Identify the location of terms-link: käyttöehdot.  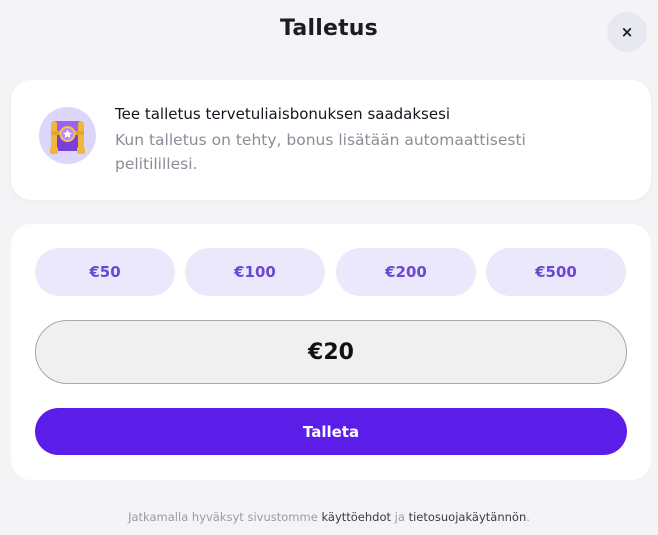
(356, 517).